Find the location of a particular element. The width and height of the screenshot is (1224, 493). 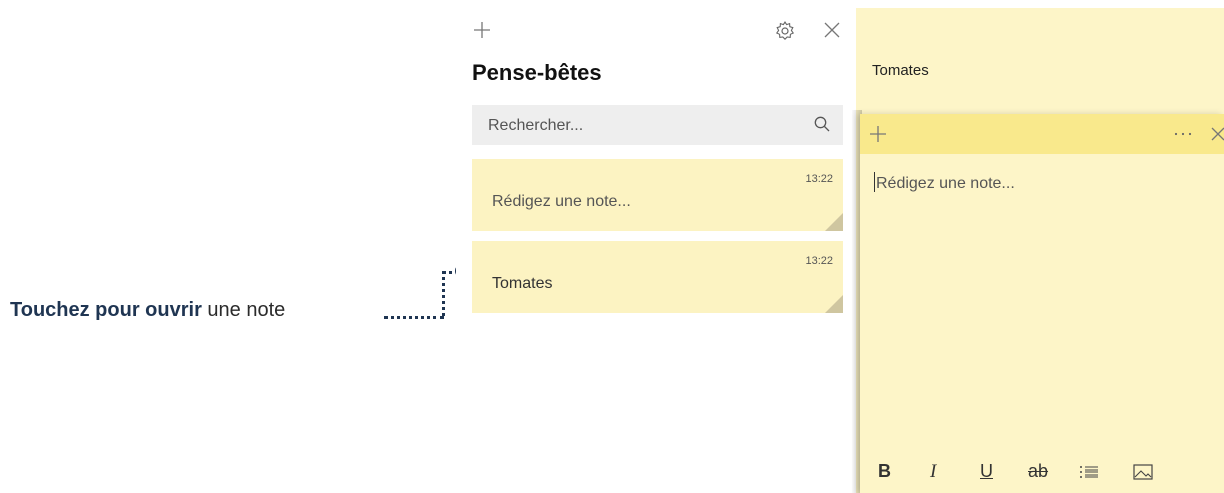

more-icon is located at coordinates (1183, 134).